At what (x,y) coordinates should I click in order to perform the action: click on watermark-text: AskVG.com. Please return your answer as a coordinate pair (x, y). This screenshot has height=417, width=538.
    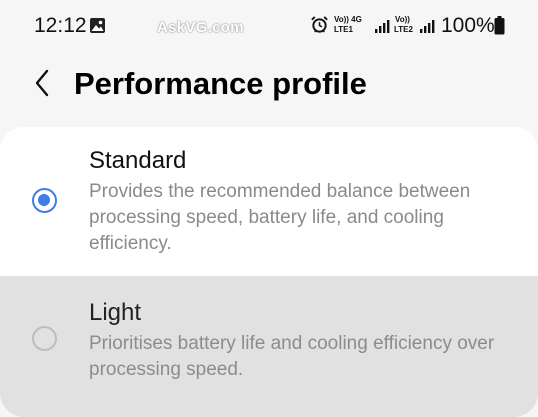
    Looking at the image, I should click on (200, 27).